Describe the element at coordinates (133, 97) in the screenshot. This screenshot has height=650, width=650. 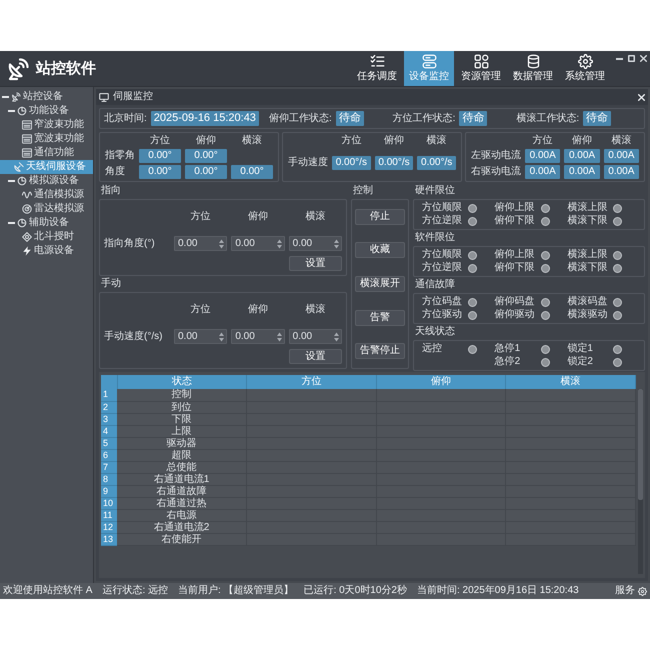
I see `panel-title: 伺服监控` at that location.